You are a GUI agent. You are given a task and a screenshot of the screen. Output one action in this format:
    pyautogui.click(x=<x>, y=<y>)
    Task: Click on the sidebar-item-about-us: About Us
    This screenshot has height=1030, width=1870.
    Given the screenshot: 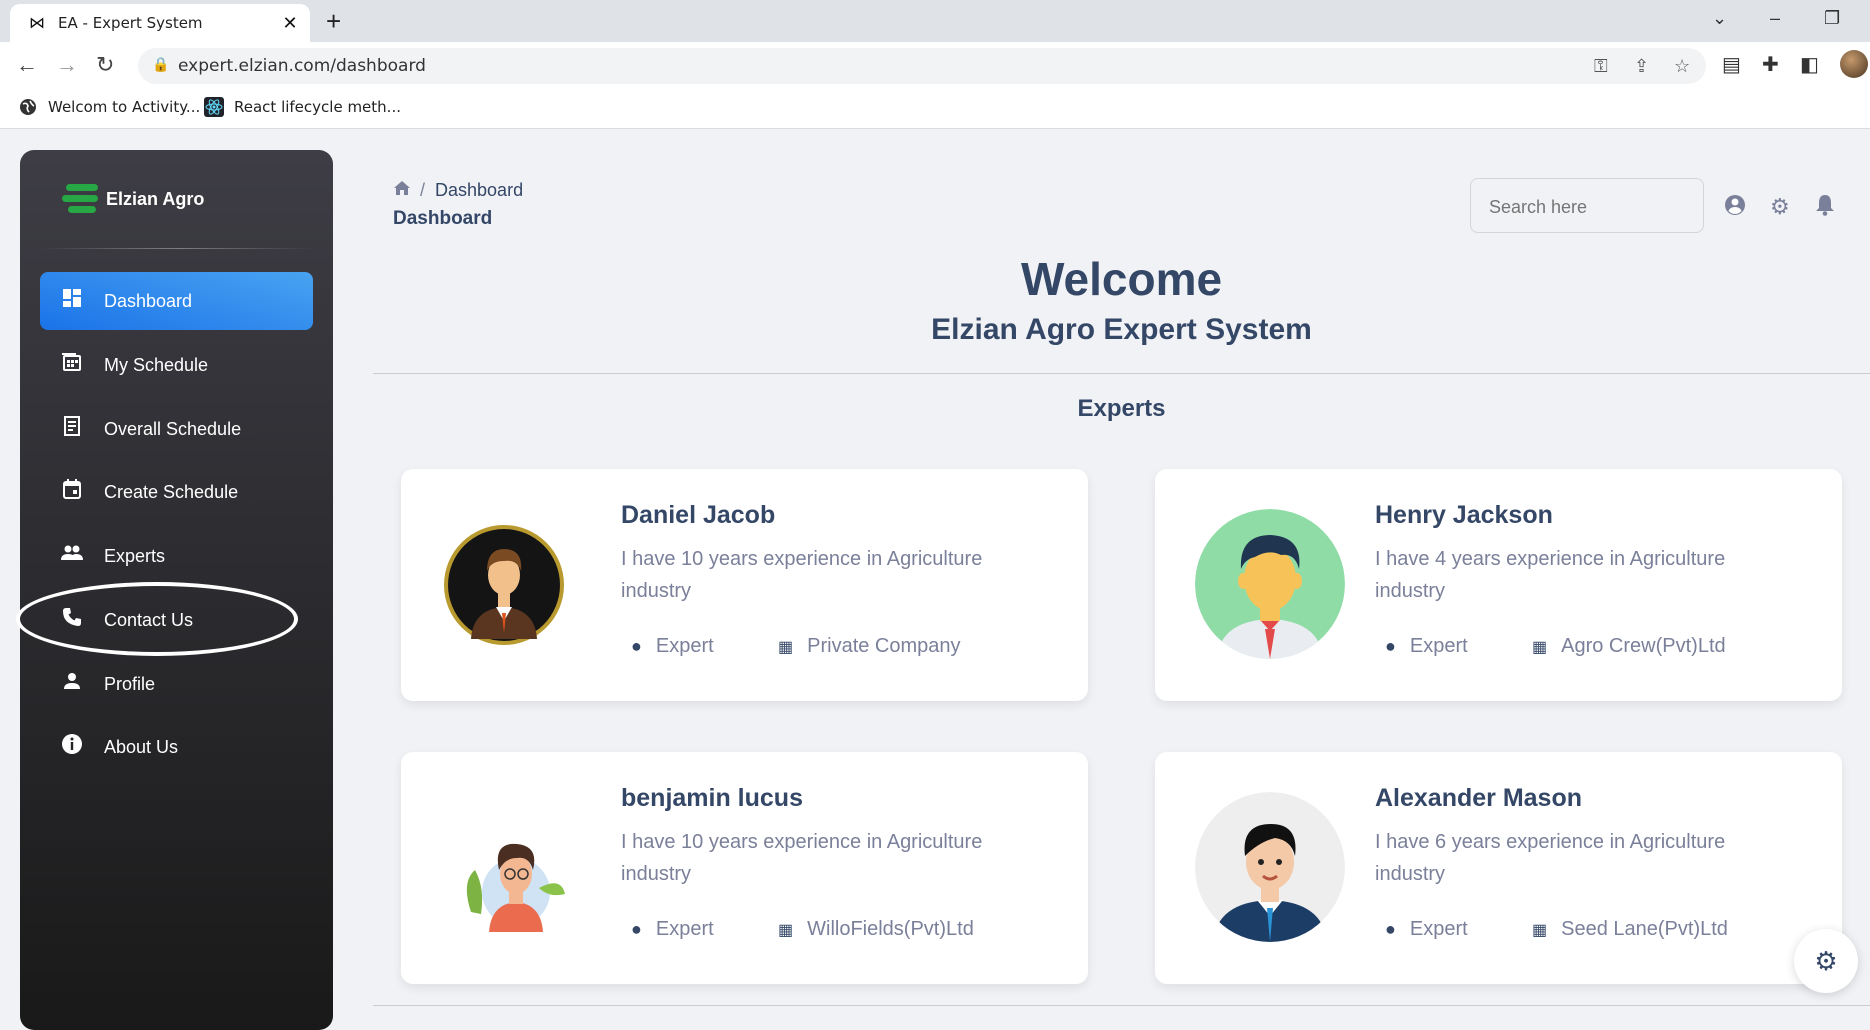 What is the action you would take?
    pyautogui.click(x=176, y=747)
    